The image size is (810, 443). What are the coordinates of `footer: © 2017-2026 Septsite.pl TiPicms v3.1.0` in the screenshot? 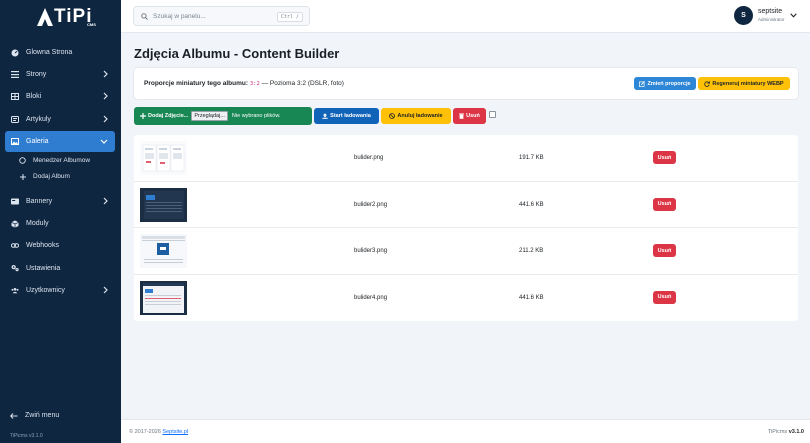 It's located at (465, 431).